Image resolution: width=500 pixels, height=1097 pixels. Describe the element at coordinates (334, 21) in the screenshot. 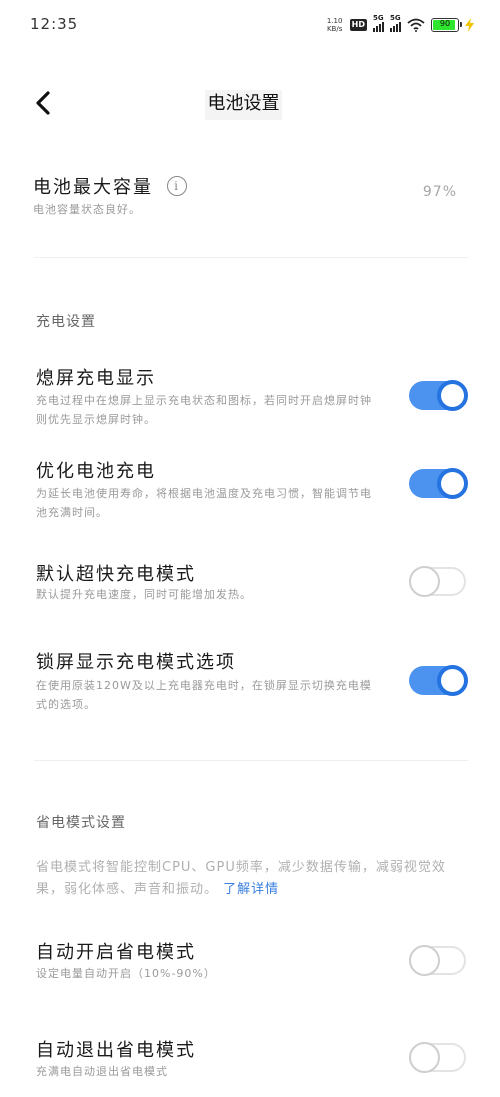

I see `net-speed-value: 1.10` at that location.